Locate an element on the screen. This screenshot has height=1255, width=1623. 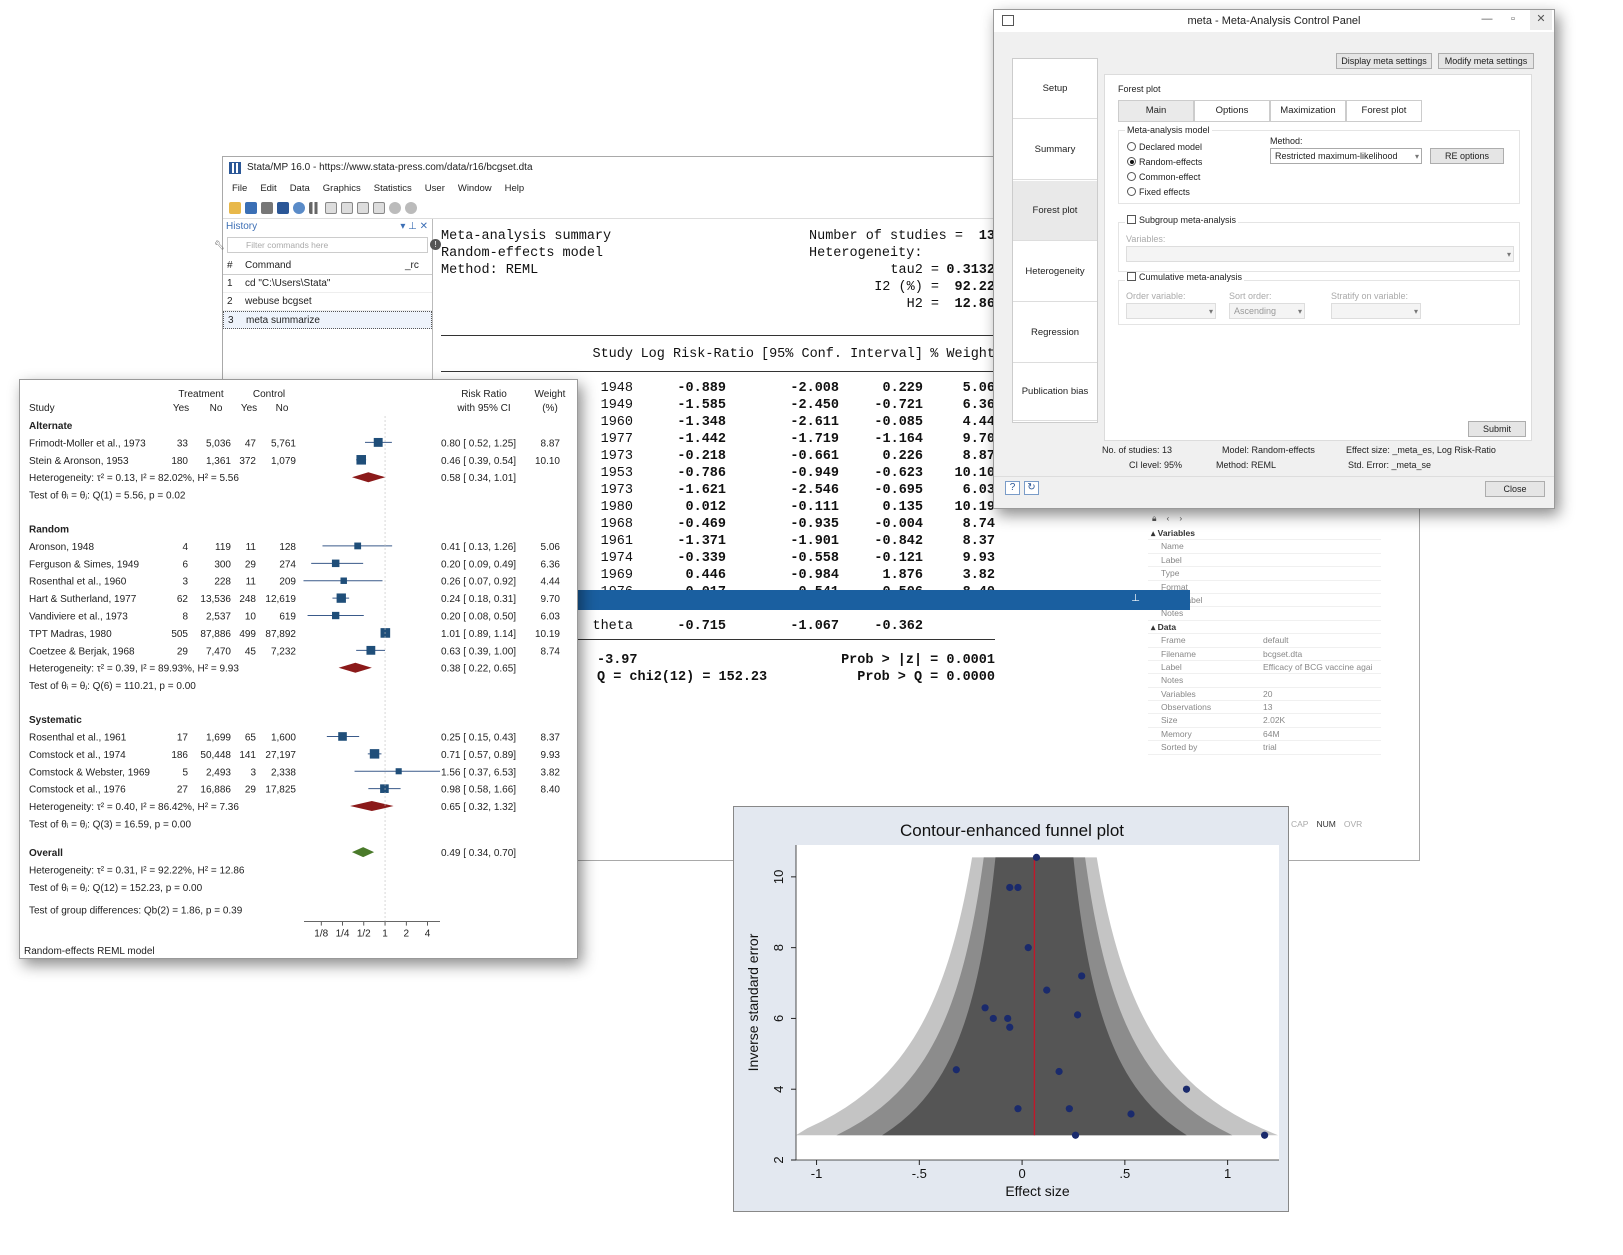
menu-help: Help is located at coordinates (515, 188).